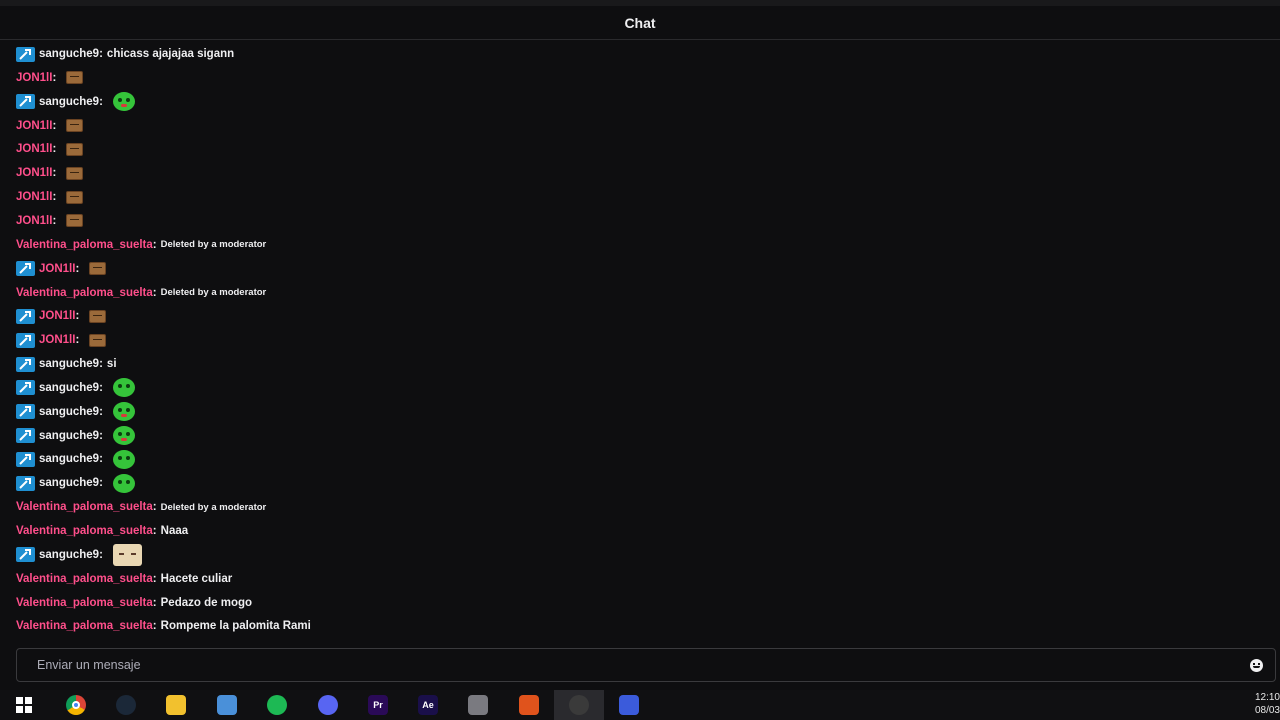 This screenshot has height=720, width=1280. Describe the element at coordinates (24, 705) in the screenshot. I see `windows-start-icon` at that location.